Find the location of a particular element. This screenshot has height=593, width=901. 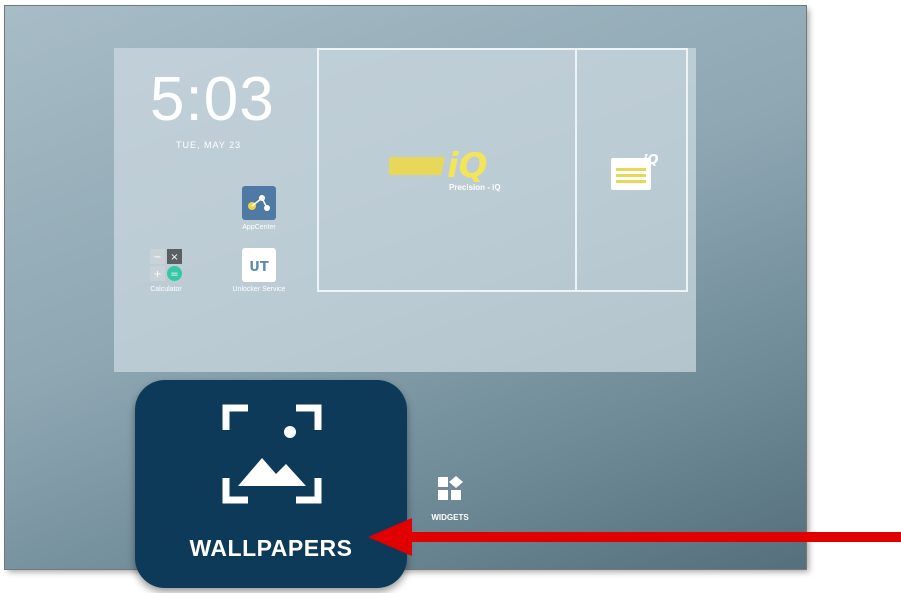

app-calculator: − × + = Calculator is located at coordinates (166, 270).